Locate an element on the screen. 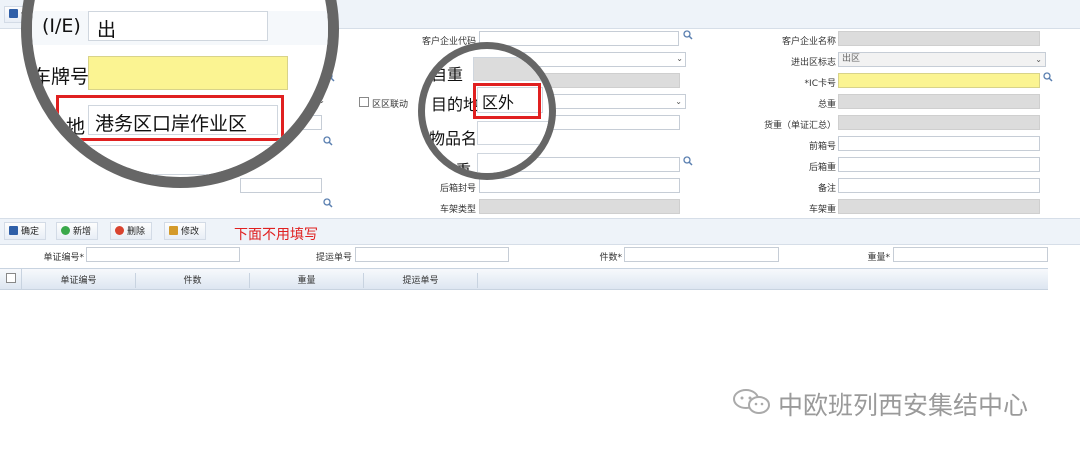  edit-icon is located at coordinates (173, 230).